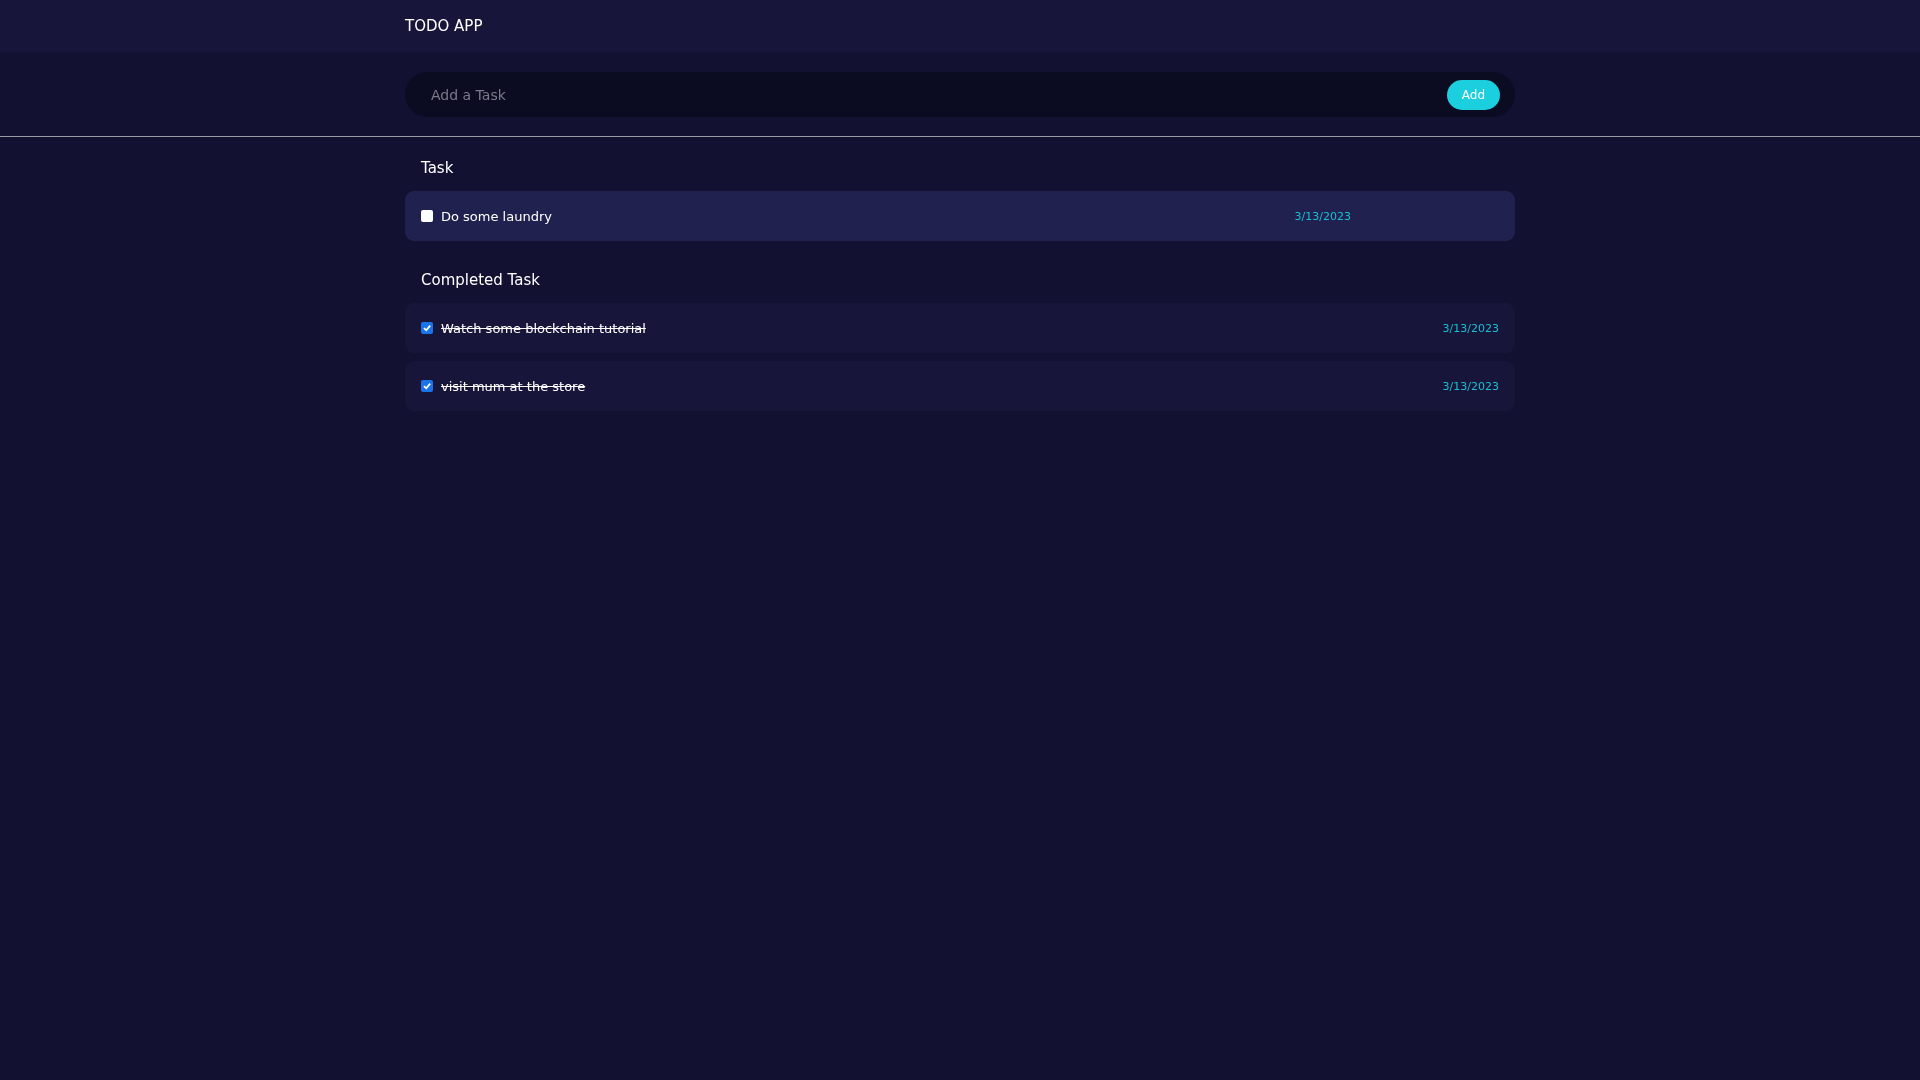 This screenshot has width=1920, height=1080. What do you see at coordinates (514, 386) in the screenshot?
I see `task-label: visit mum at the store` at bounding box center [514, 386].